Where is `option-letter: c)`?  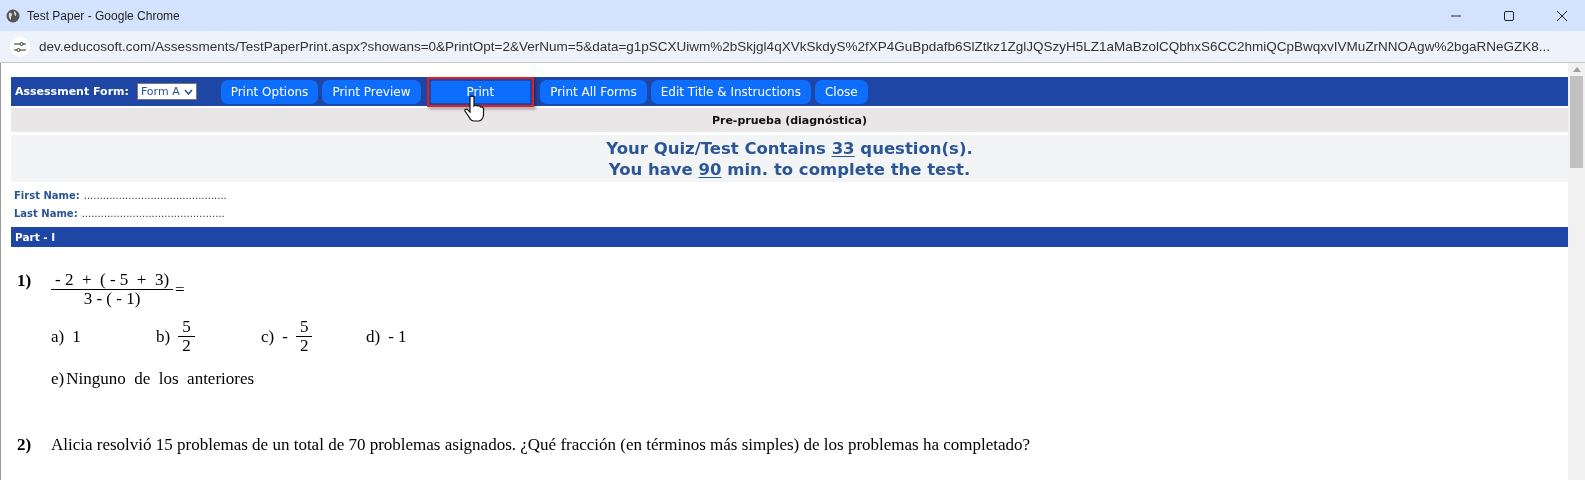
option-letter: c) is located at coordinates (268, 336).